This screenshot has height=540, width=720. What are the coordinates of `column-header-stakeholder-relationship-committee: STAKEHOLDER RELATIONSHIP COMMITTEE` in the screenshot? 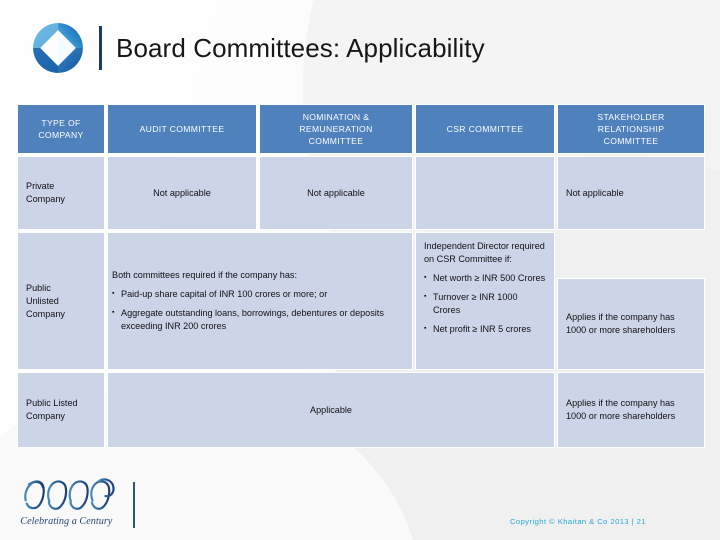 It's located at (631, 129).